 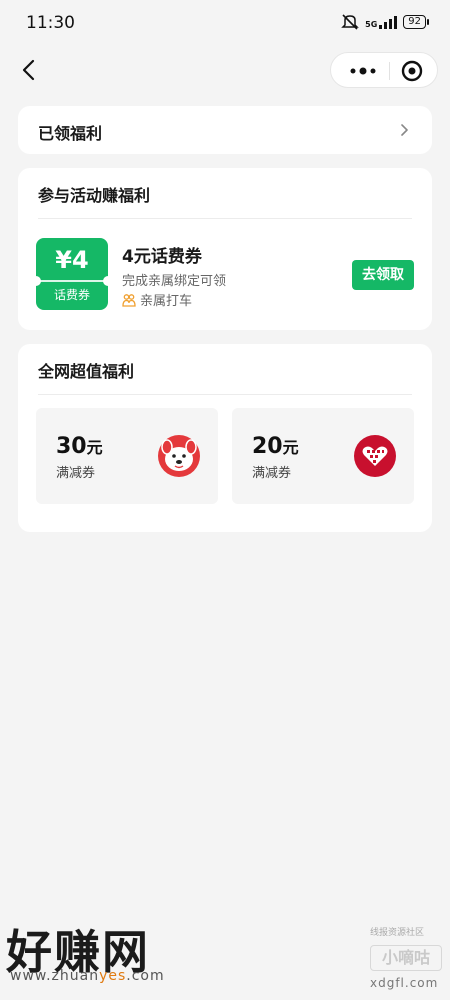 What do you see at coordinates (166, 301) in the screenshot?
I see `coupon-source-label: 亲属打车` at bounding box center [166, 301].